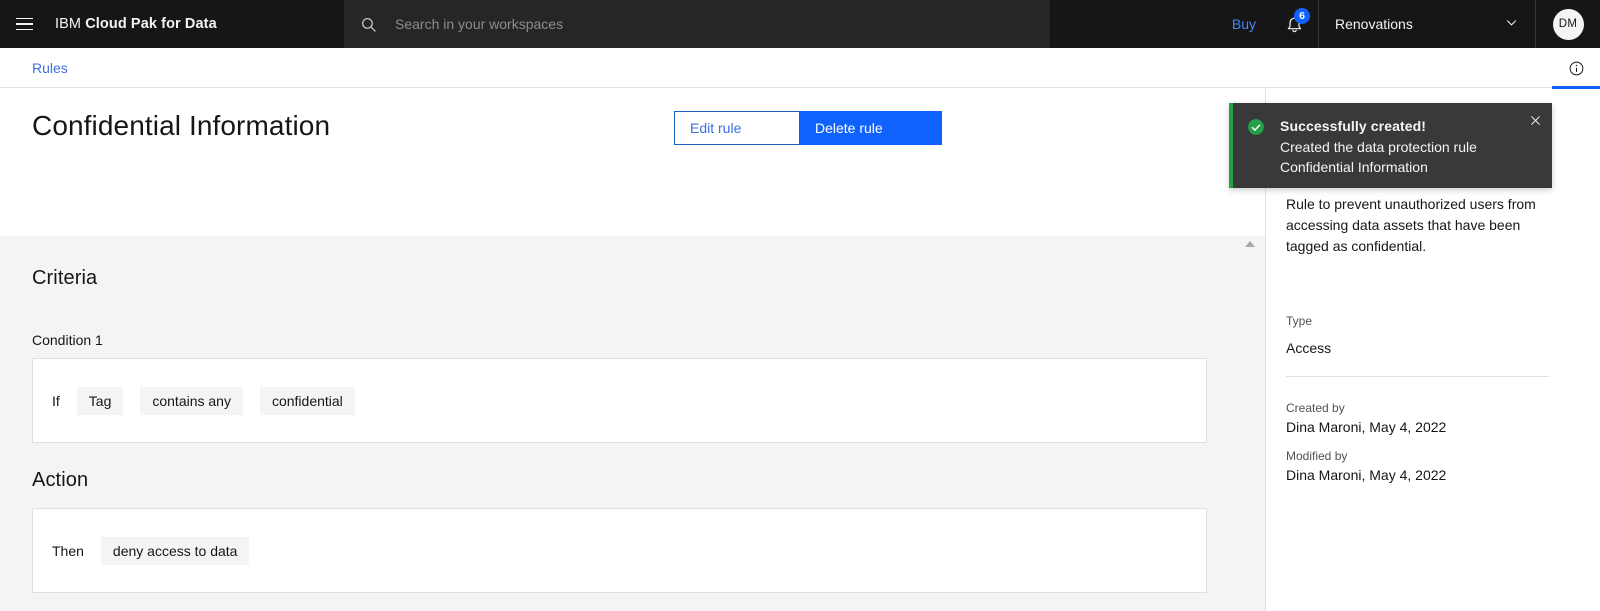  I want to click on criteria-keyword: If, so click(56, 400).